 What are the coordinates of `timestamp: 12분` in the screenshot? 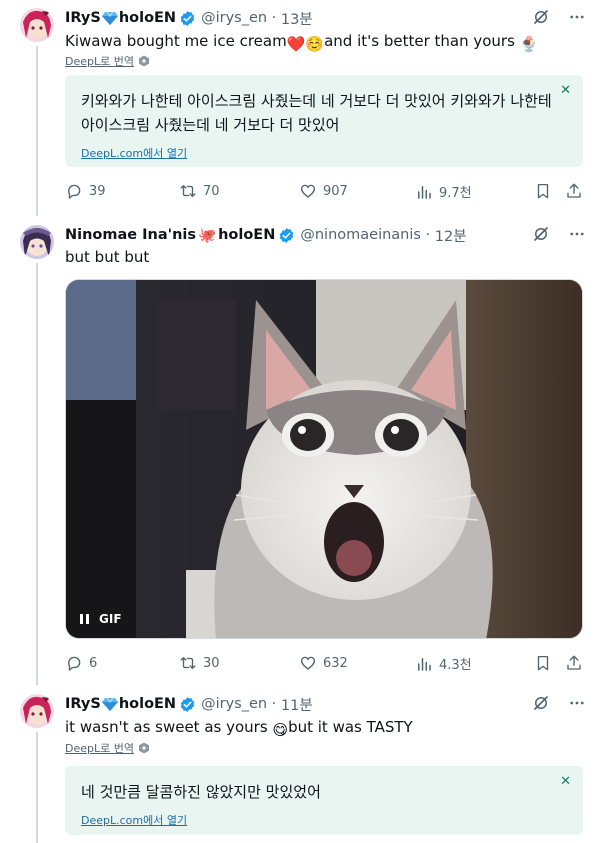 It's located at (451, 235).